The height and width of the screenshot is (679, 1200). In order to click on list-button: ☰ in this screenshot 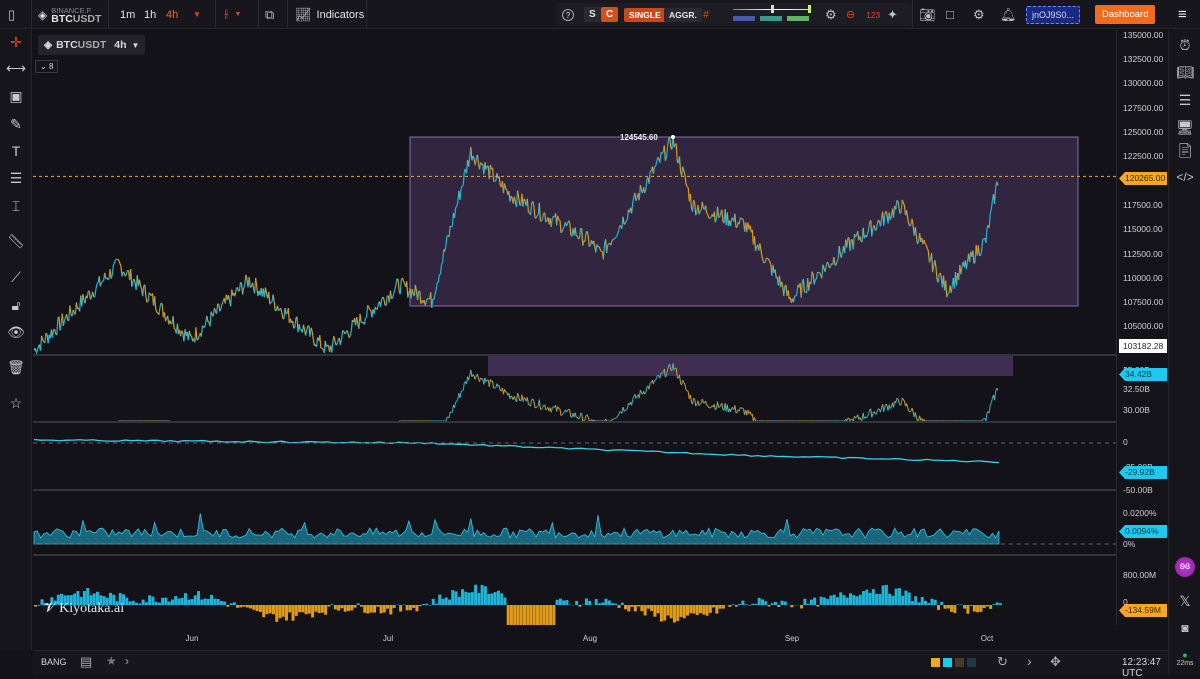, I will do `click(1185, 100)`.